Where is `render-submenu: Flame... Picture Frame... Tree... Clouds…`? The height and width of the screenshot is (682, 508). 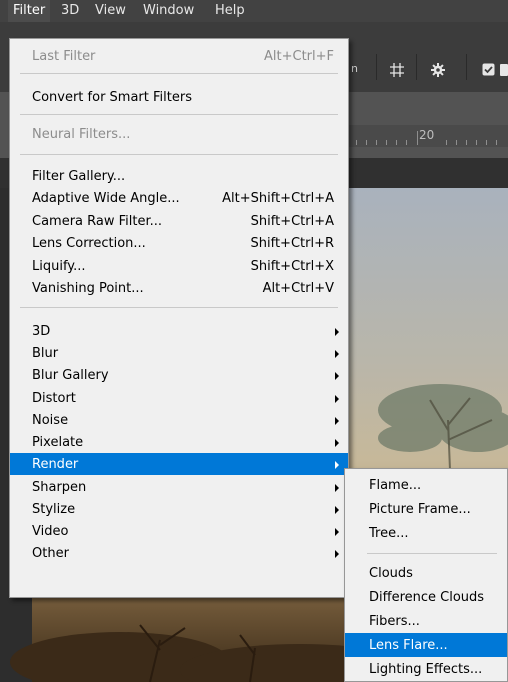
render-submenu: Flame... Picture Frame... Tree... Clouds… is located at coordinates (426, 575).